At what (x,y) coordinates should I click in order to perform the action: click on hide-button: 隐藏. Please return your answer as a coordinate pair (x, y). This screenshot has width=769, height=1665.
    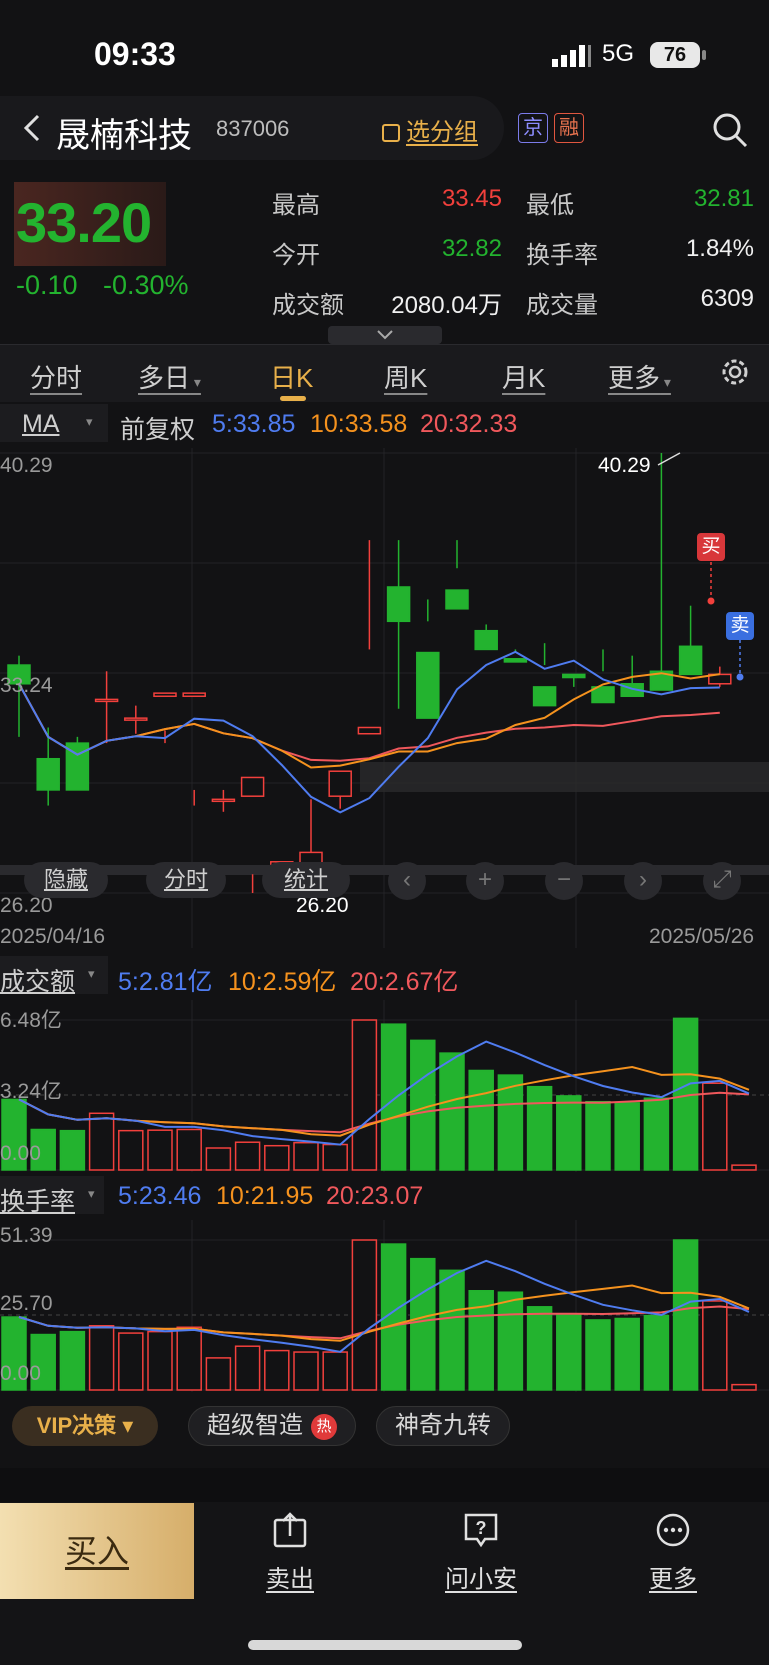
    Looking at the image, I should click on (66, 880).